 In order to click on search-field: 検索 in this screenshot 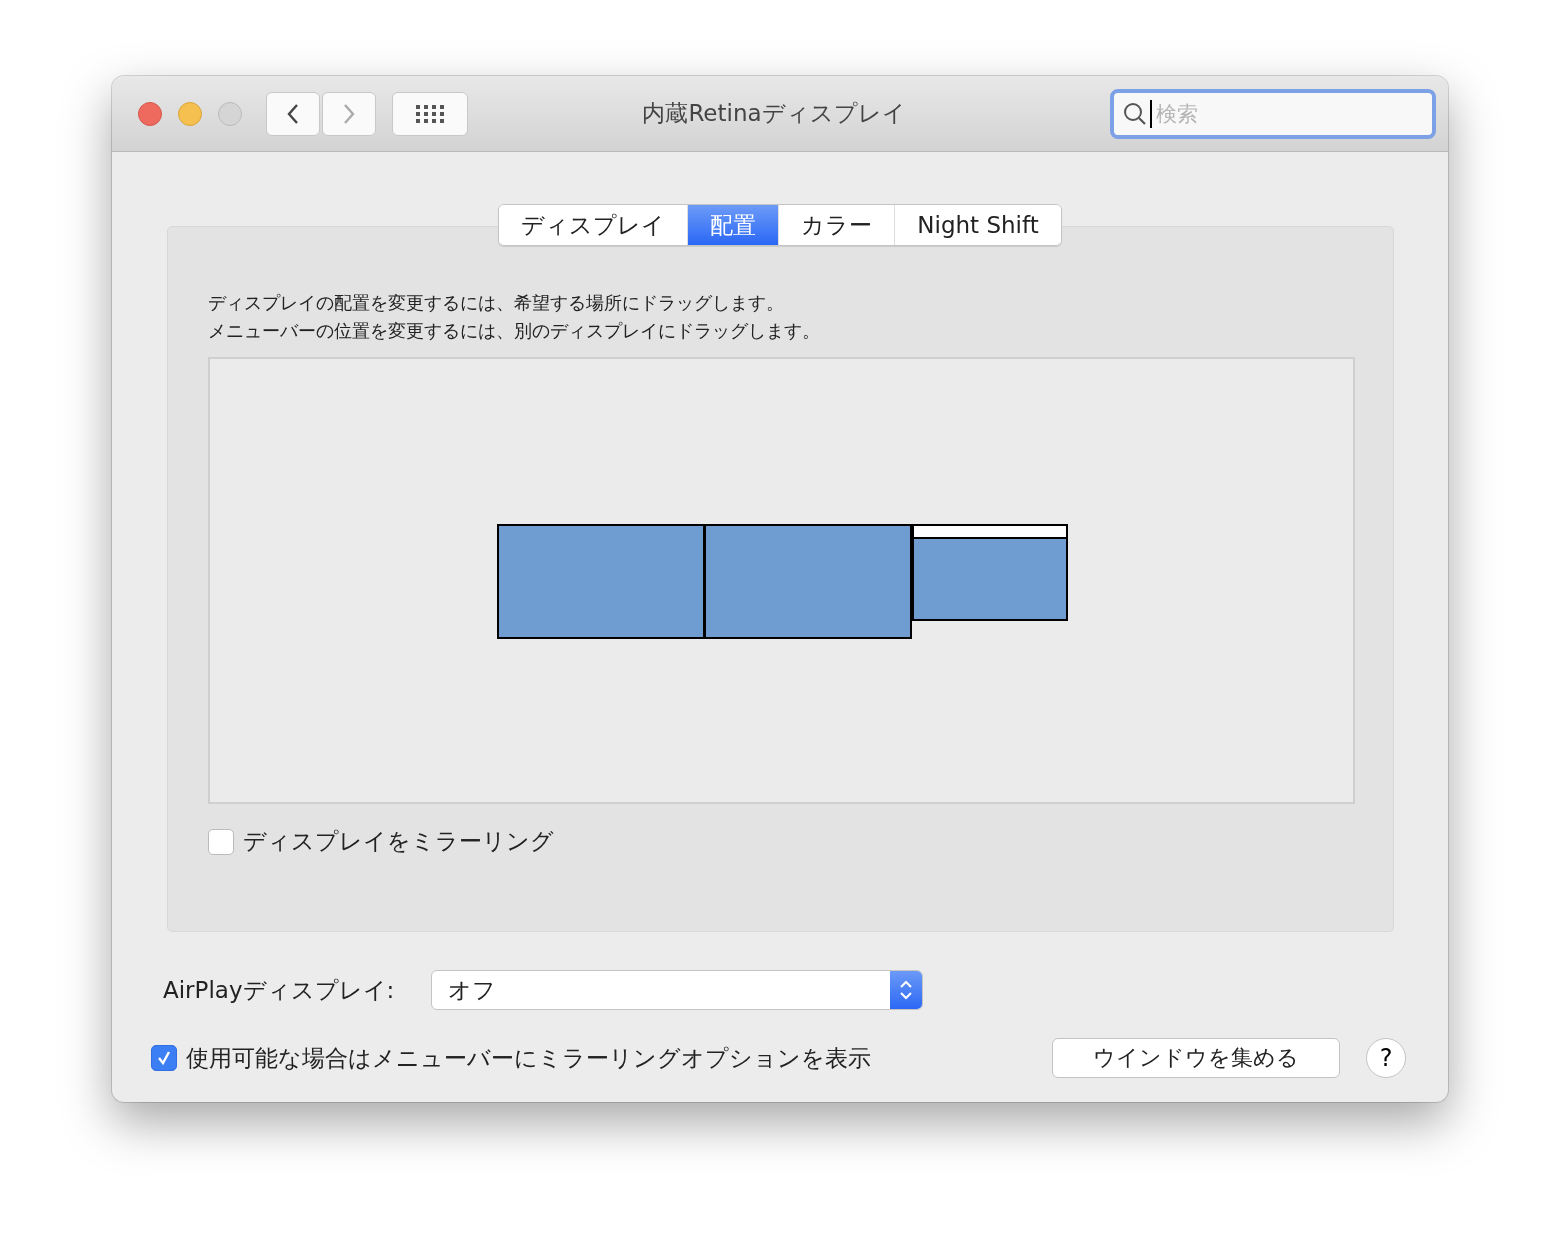, I will do `click(1273, 113)`.